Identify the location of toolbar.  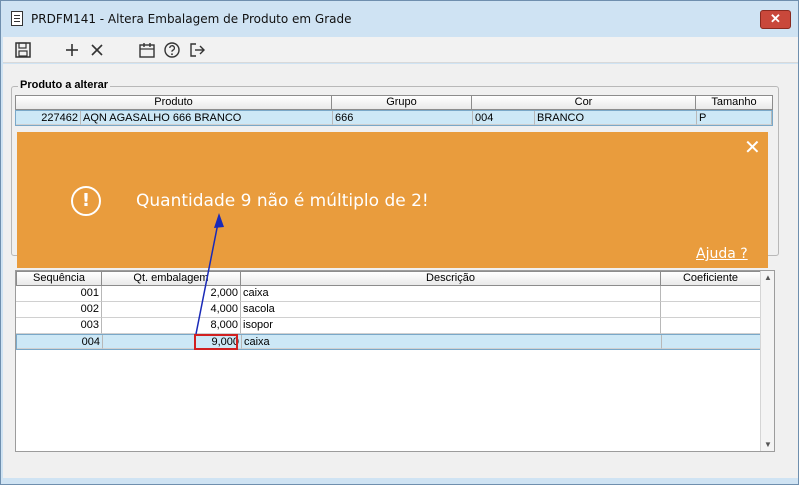
(400, 50).